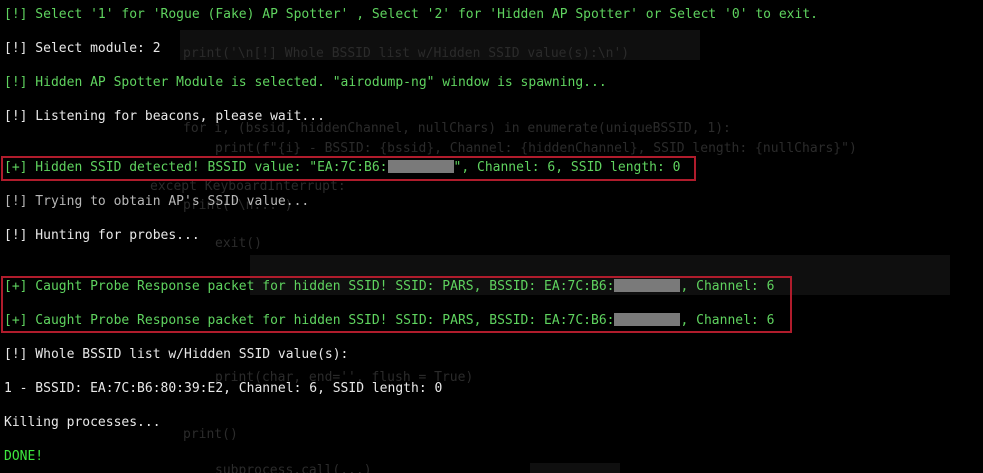 Image resolution: width=983 pixels, height=473 pixels. What do you see at coordinates (210, 434) in the screenshot?
I see `ghost-code-line: print()` at bounding box center [210, 434].